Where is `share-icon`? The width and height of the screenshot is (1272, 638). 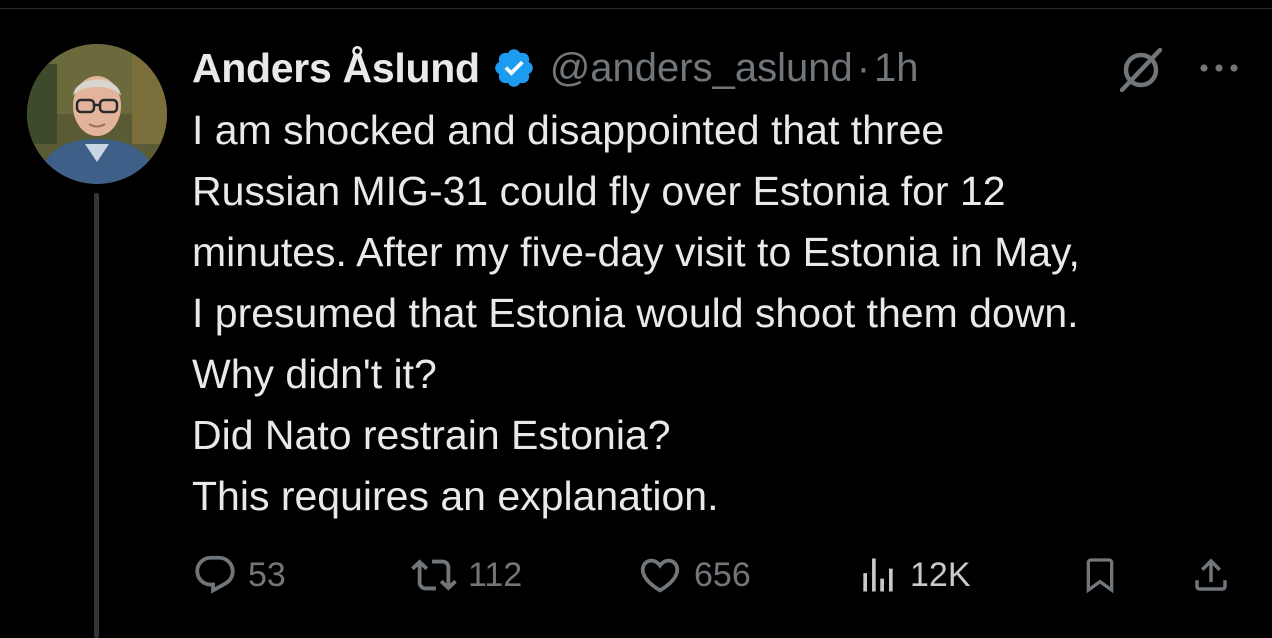
share-icon is located at coordinates (1211, 574).